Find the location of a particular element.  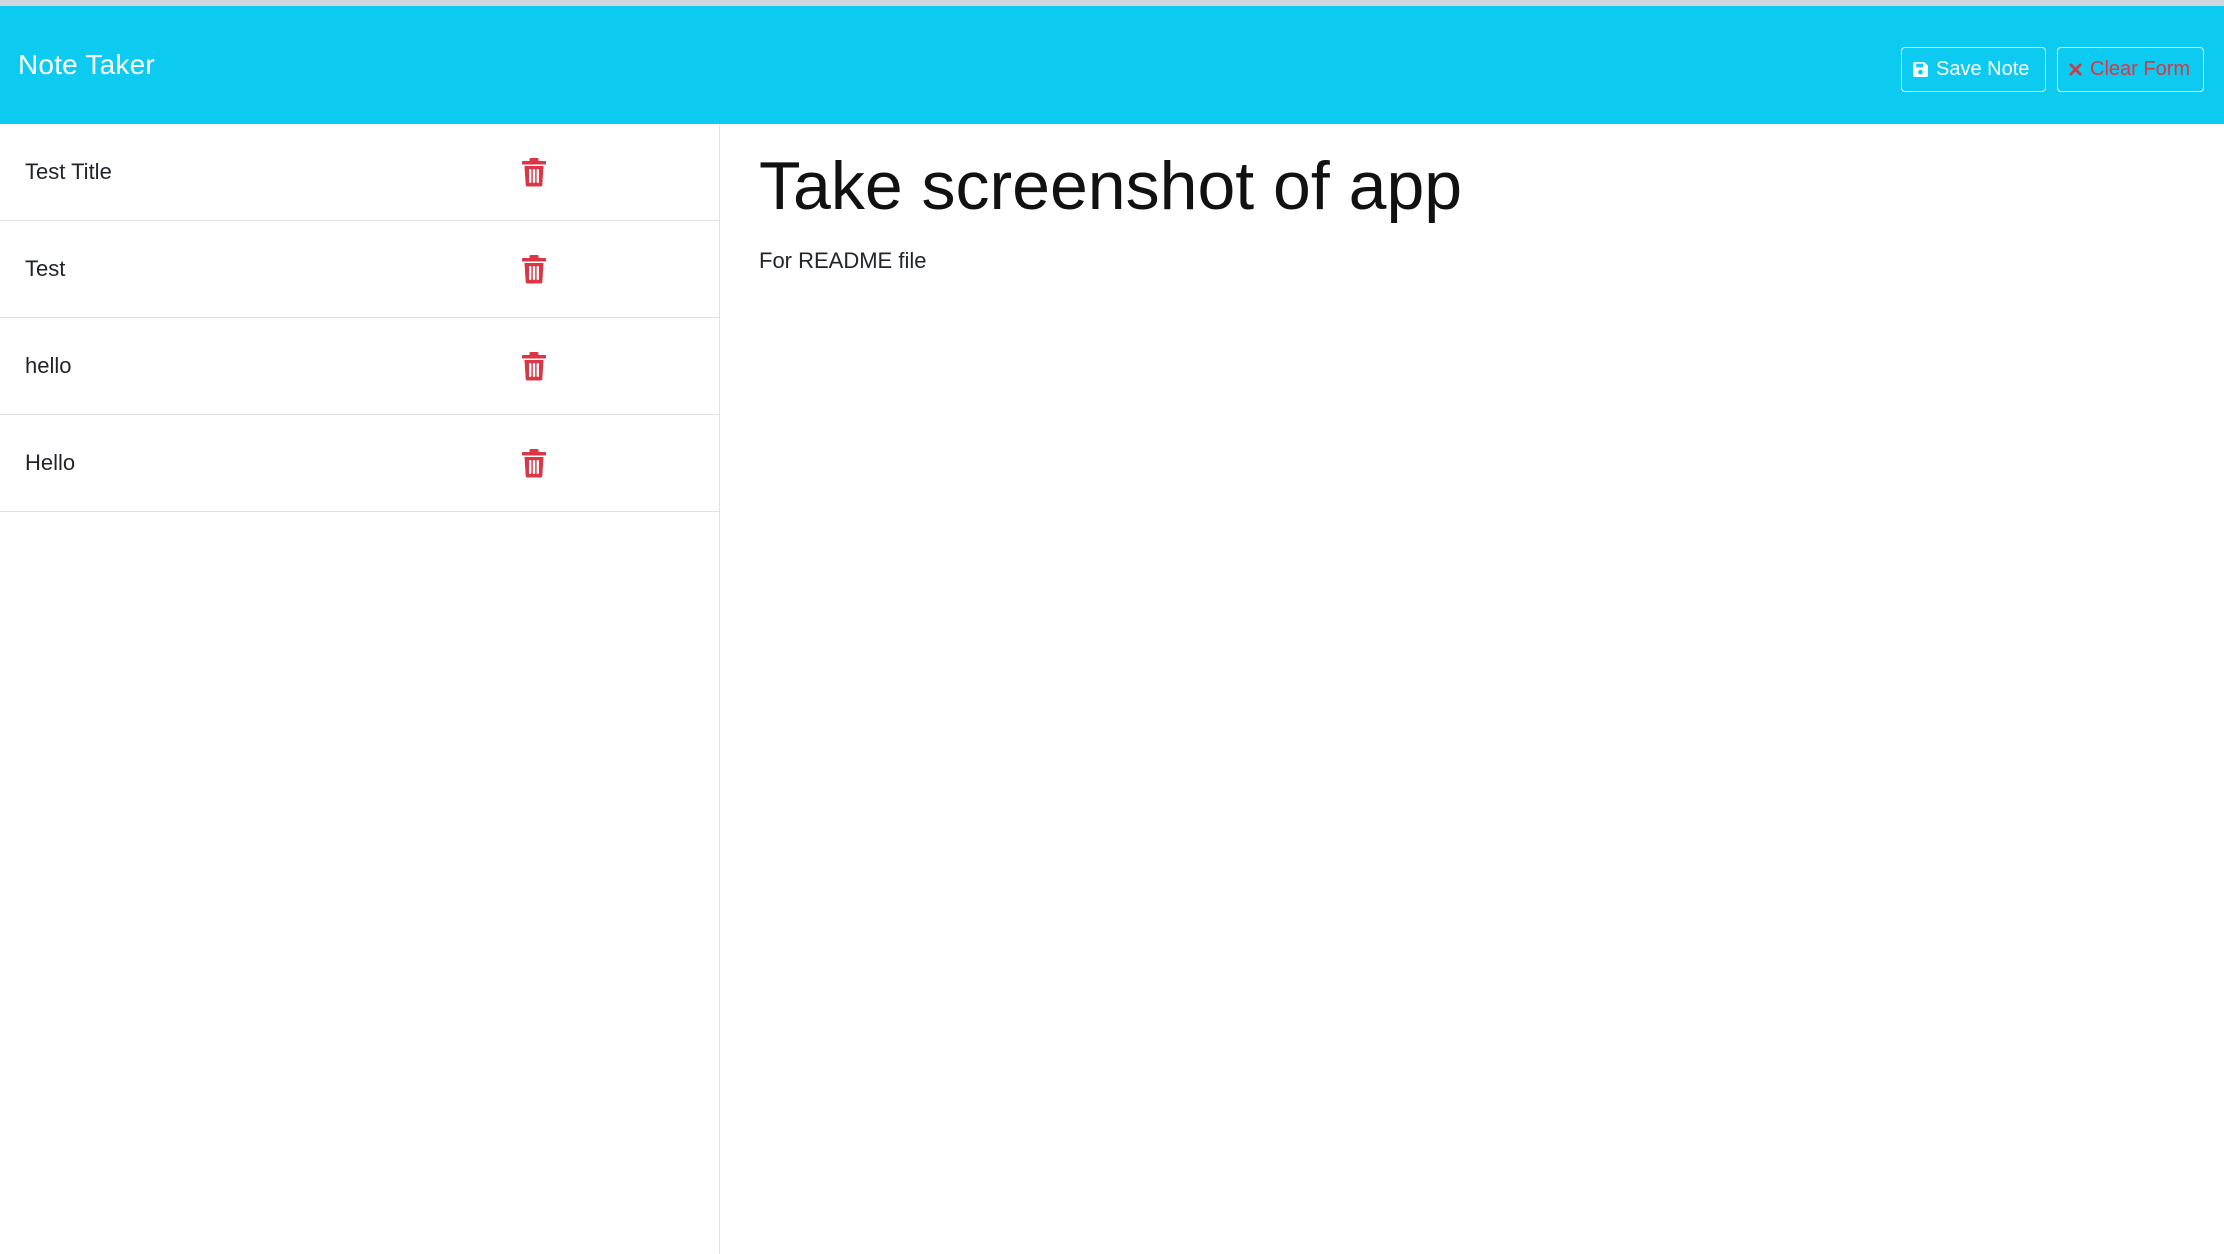

save-note-label: Save Note is located at coordinates (1983, 69).